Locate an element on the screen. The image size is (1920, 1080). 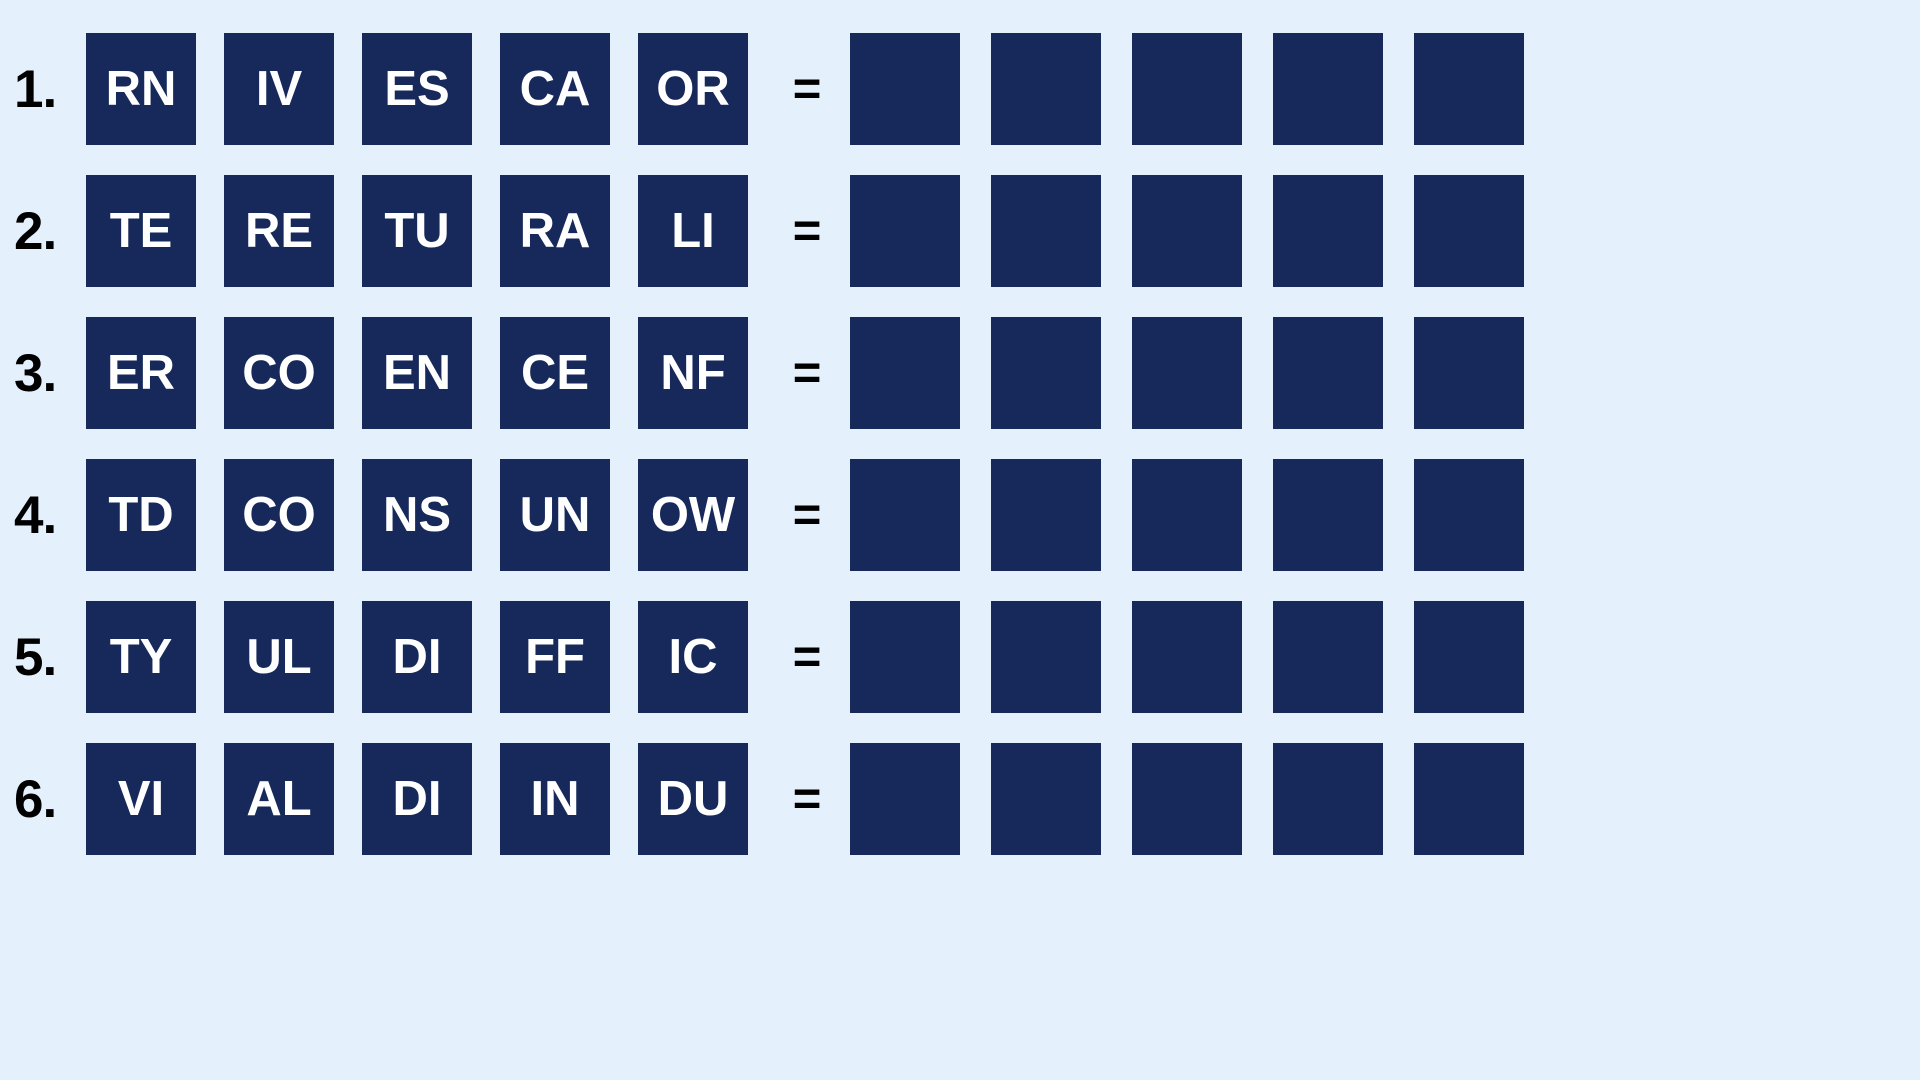
clue-tile: TE is located at coordinates (141, 231).